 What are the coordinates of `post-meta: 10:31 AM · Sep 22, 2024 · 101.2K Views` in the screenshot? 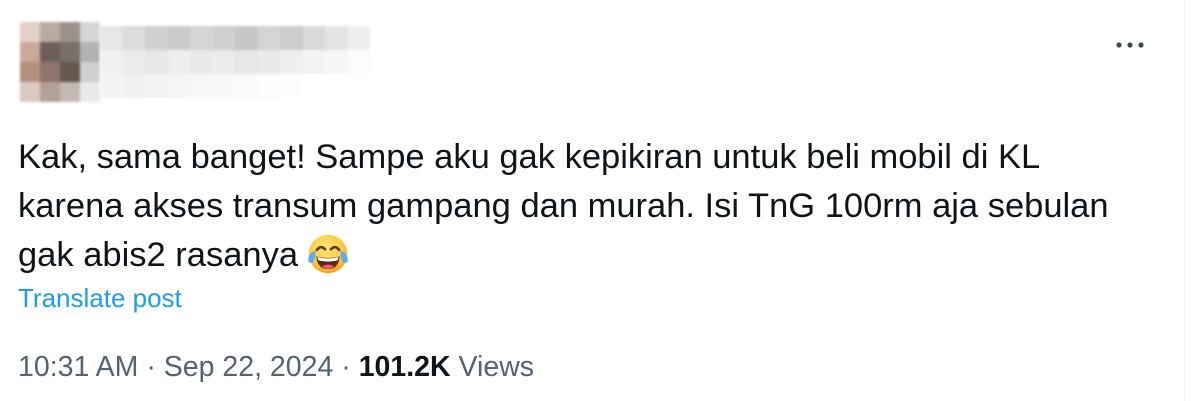 It's located at (276, 367).